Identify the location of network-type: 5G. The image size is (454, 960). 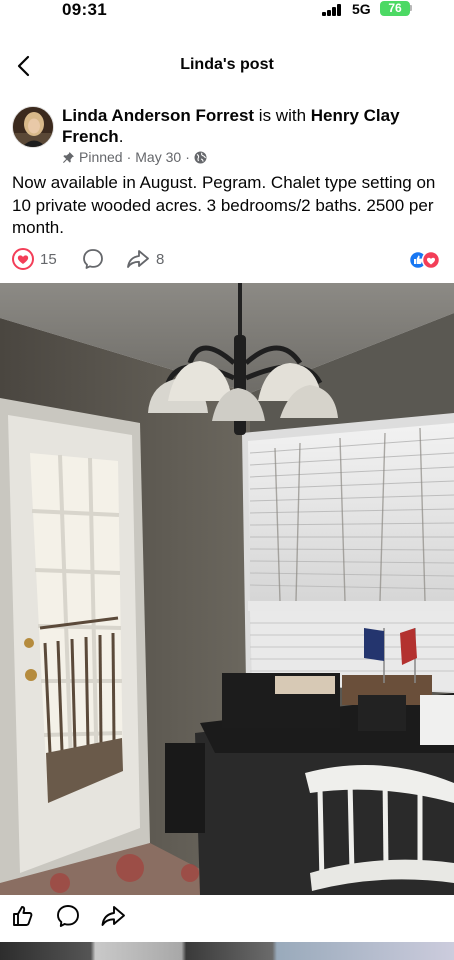
(361, 9).